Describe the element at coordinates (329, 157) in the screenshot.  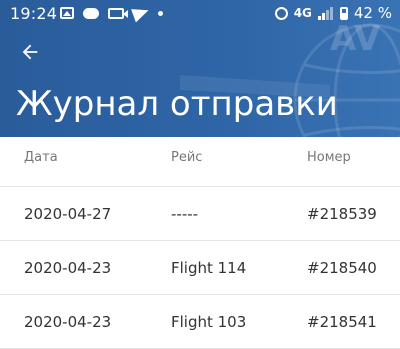
I see `column-header-number: Номер` at that location.